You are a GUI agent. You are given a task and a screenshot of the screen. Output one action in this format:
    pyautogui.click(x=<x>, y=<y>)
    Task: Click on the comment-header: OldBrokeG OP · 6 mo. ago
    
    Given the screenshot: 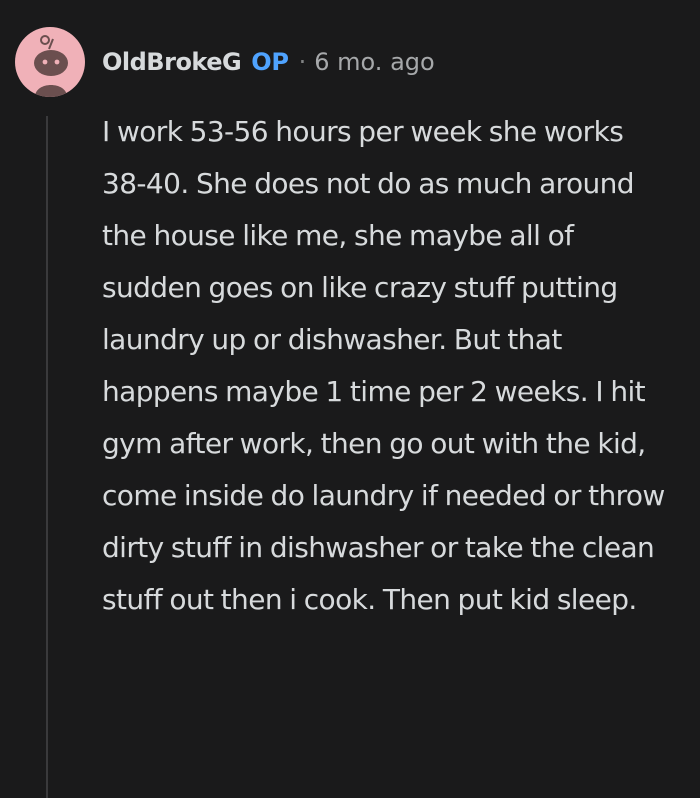 What is the action you would take?
    pyautogui.click(x=268, y=62)
    